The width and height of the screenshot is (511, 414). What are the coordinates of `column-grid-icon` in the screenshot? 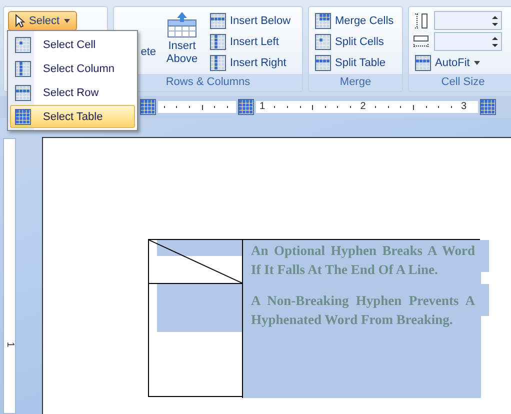 It's located at (23, 68).